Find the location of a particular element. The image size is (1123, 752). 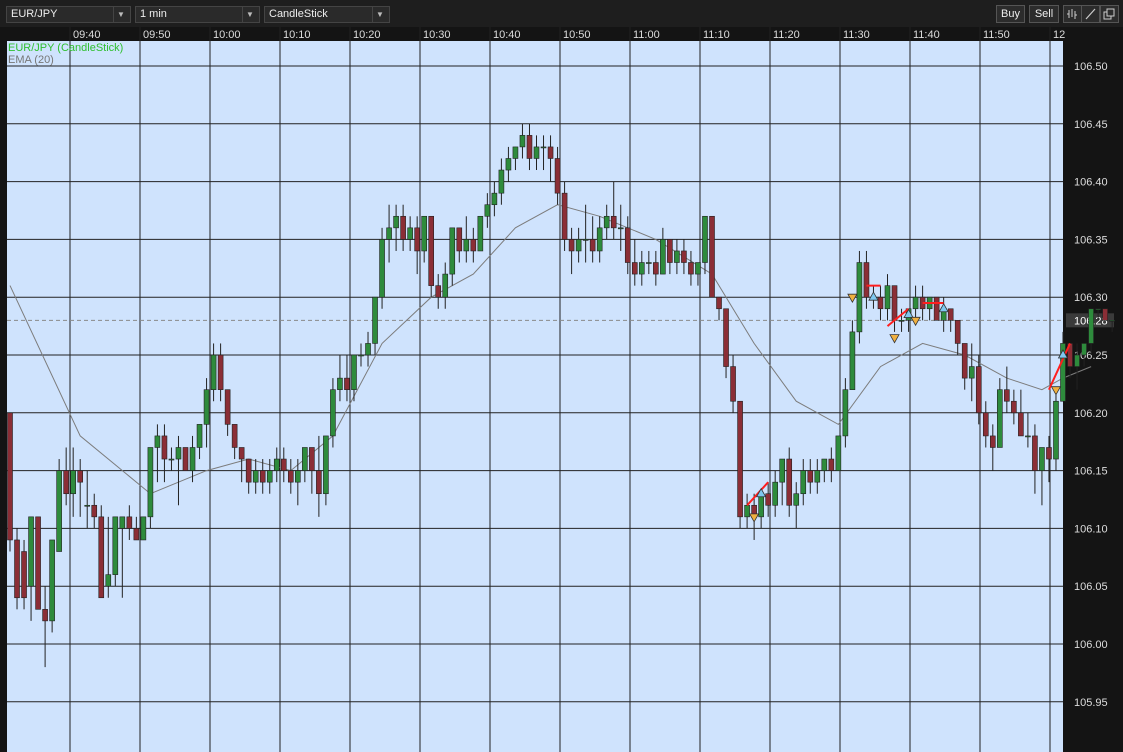

x-tick-label: 10:10 is located at coordinates (297, 35).